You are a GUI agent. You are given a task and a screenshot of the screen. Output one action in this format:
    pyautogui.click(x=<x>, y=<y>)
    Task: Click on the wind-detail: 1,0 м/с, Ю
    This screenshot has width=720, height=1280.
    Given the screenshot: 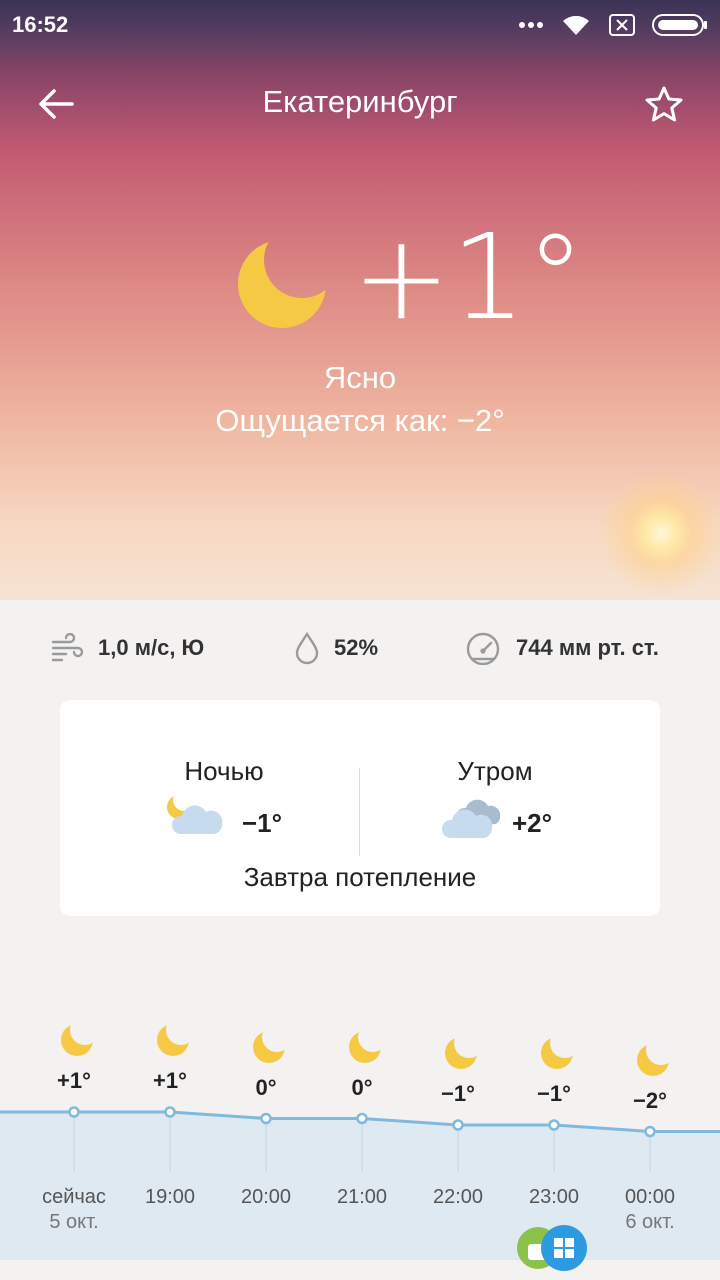 What is the action you would take?
    pyautogui.click(x=127, y=648)
    